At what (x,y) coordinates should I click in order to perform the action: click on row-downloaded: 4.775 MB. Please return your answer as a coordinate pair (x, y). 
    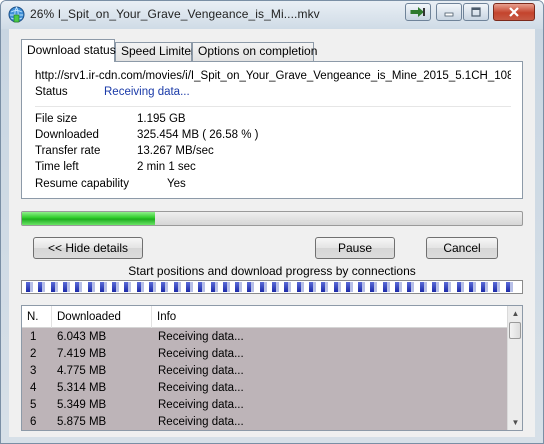
    Looking at the image, I should click on (82, 371).